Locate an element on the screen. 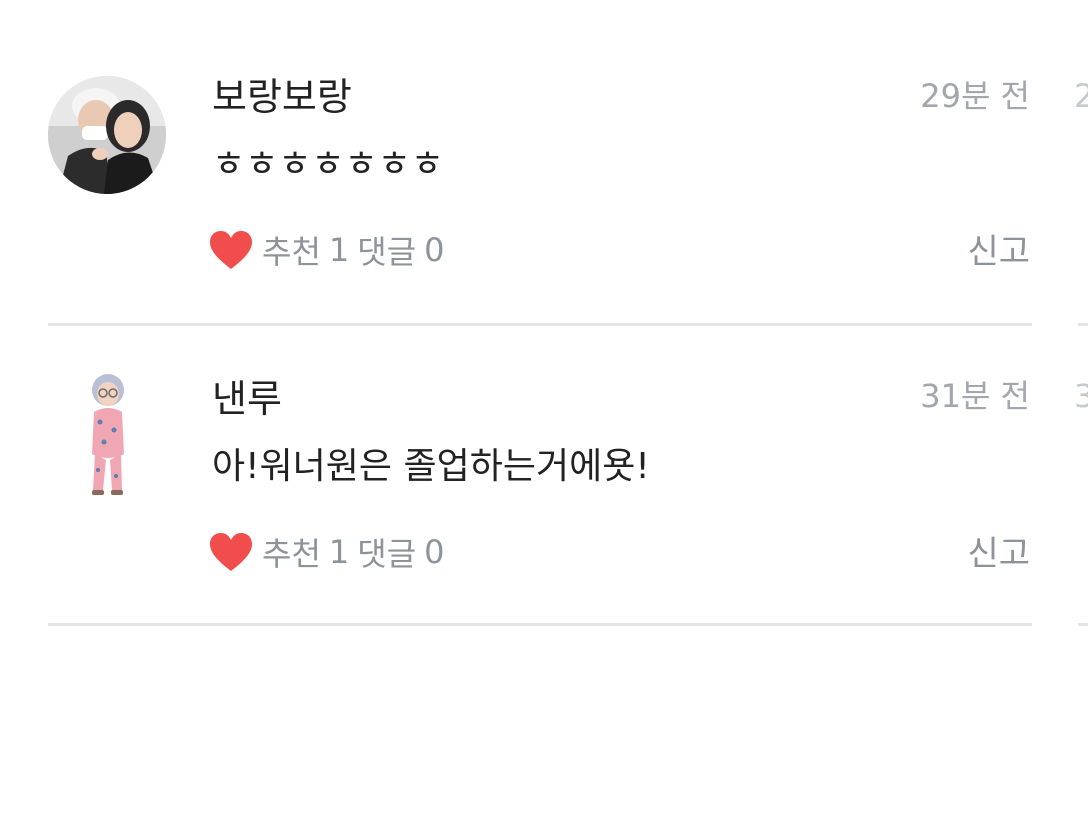 This screenshot has height=816, width=1088. adjacent-panel-text: 3 is located at coordinates (1081, 396).